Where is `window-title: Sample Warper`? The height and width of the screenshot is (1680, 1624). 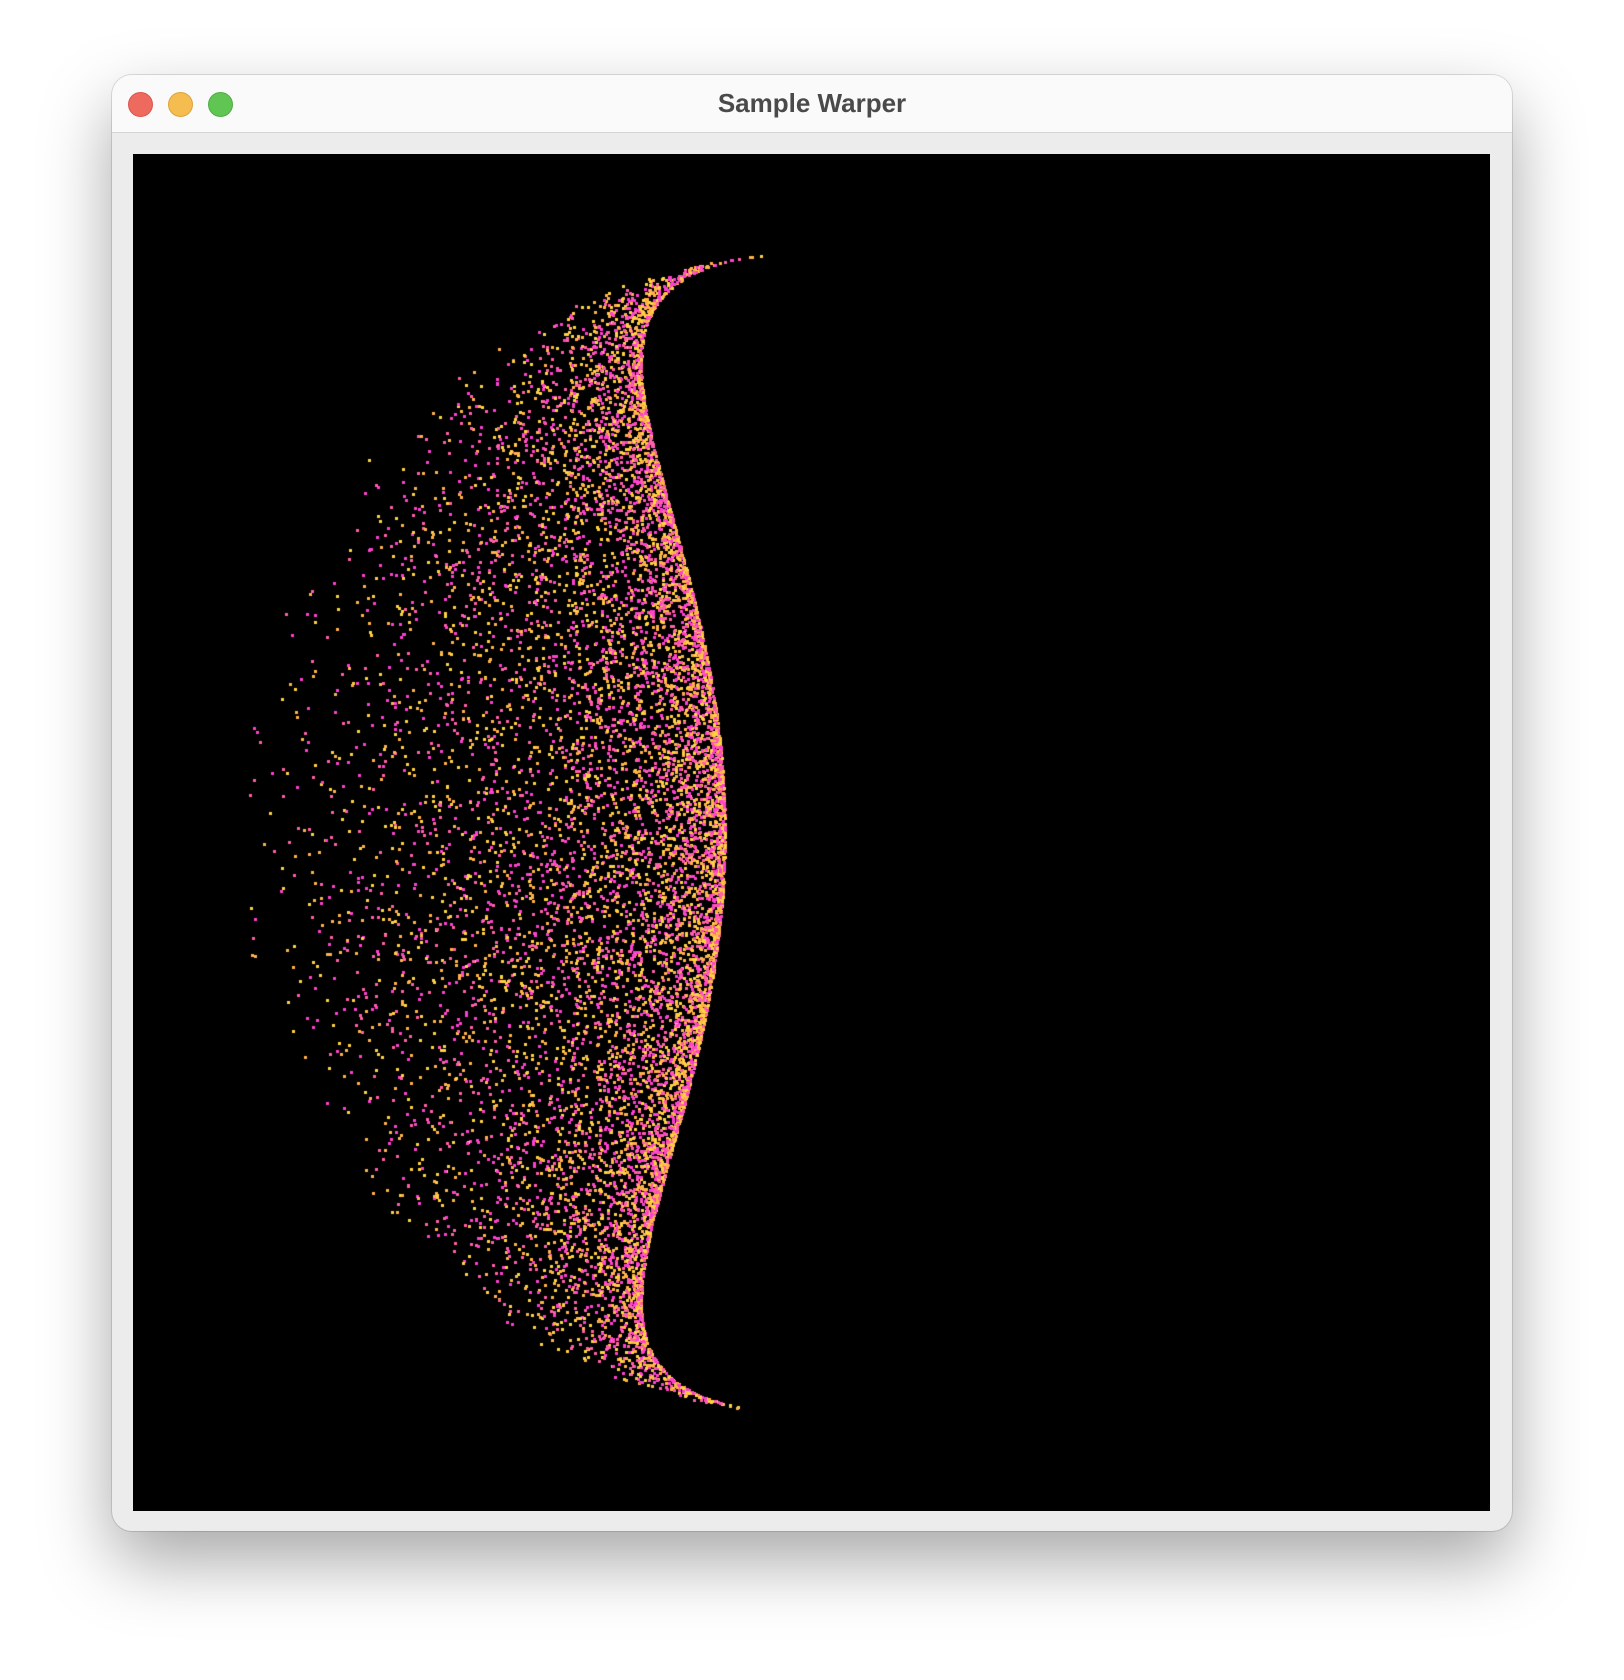 window-title: Sample Warper is located at coordinates (812, 103).